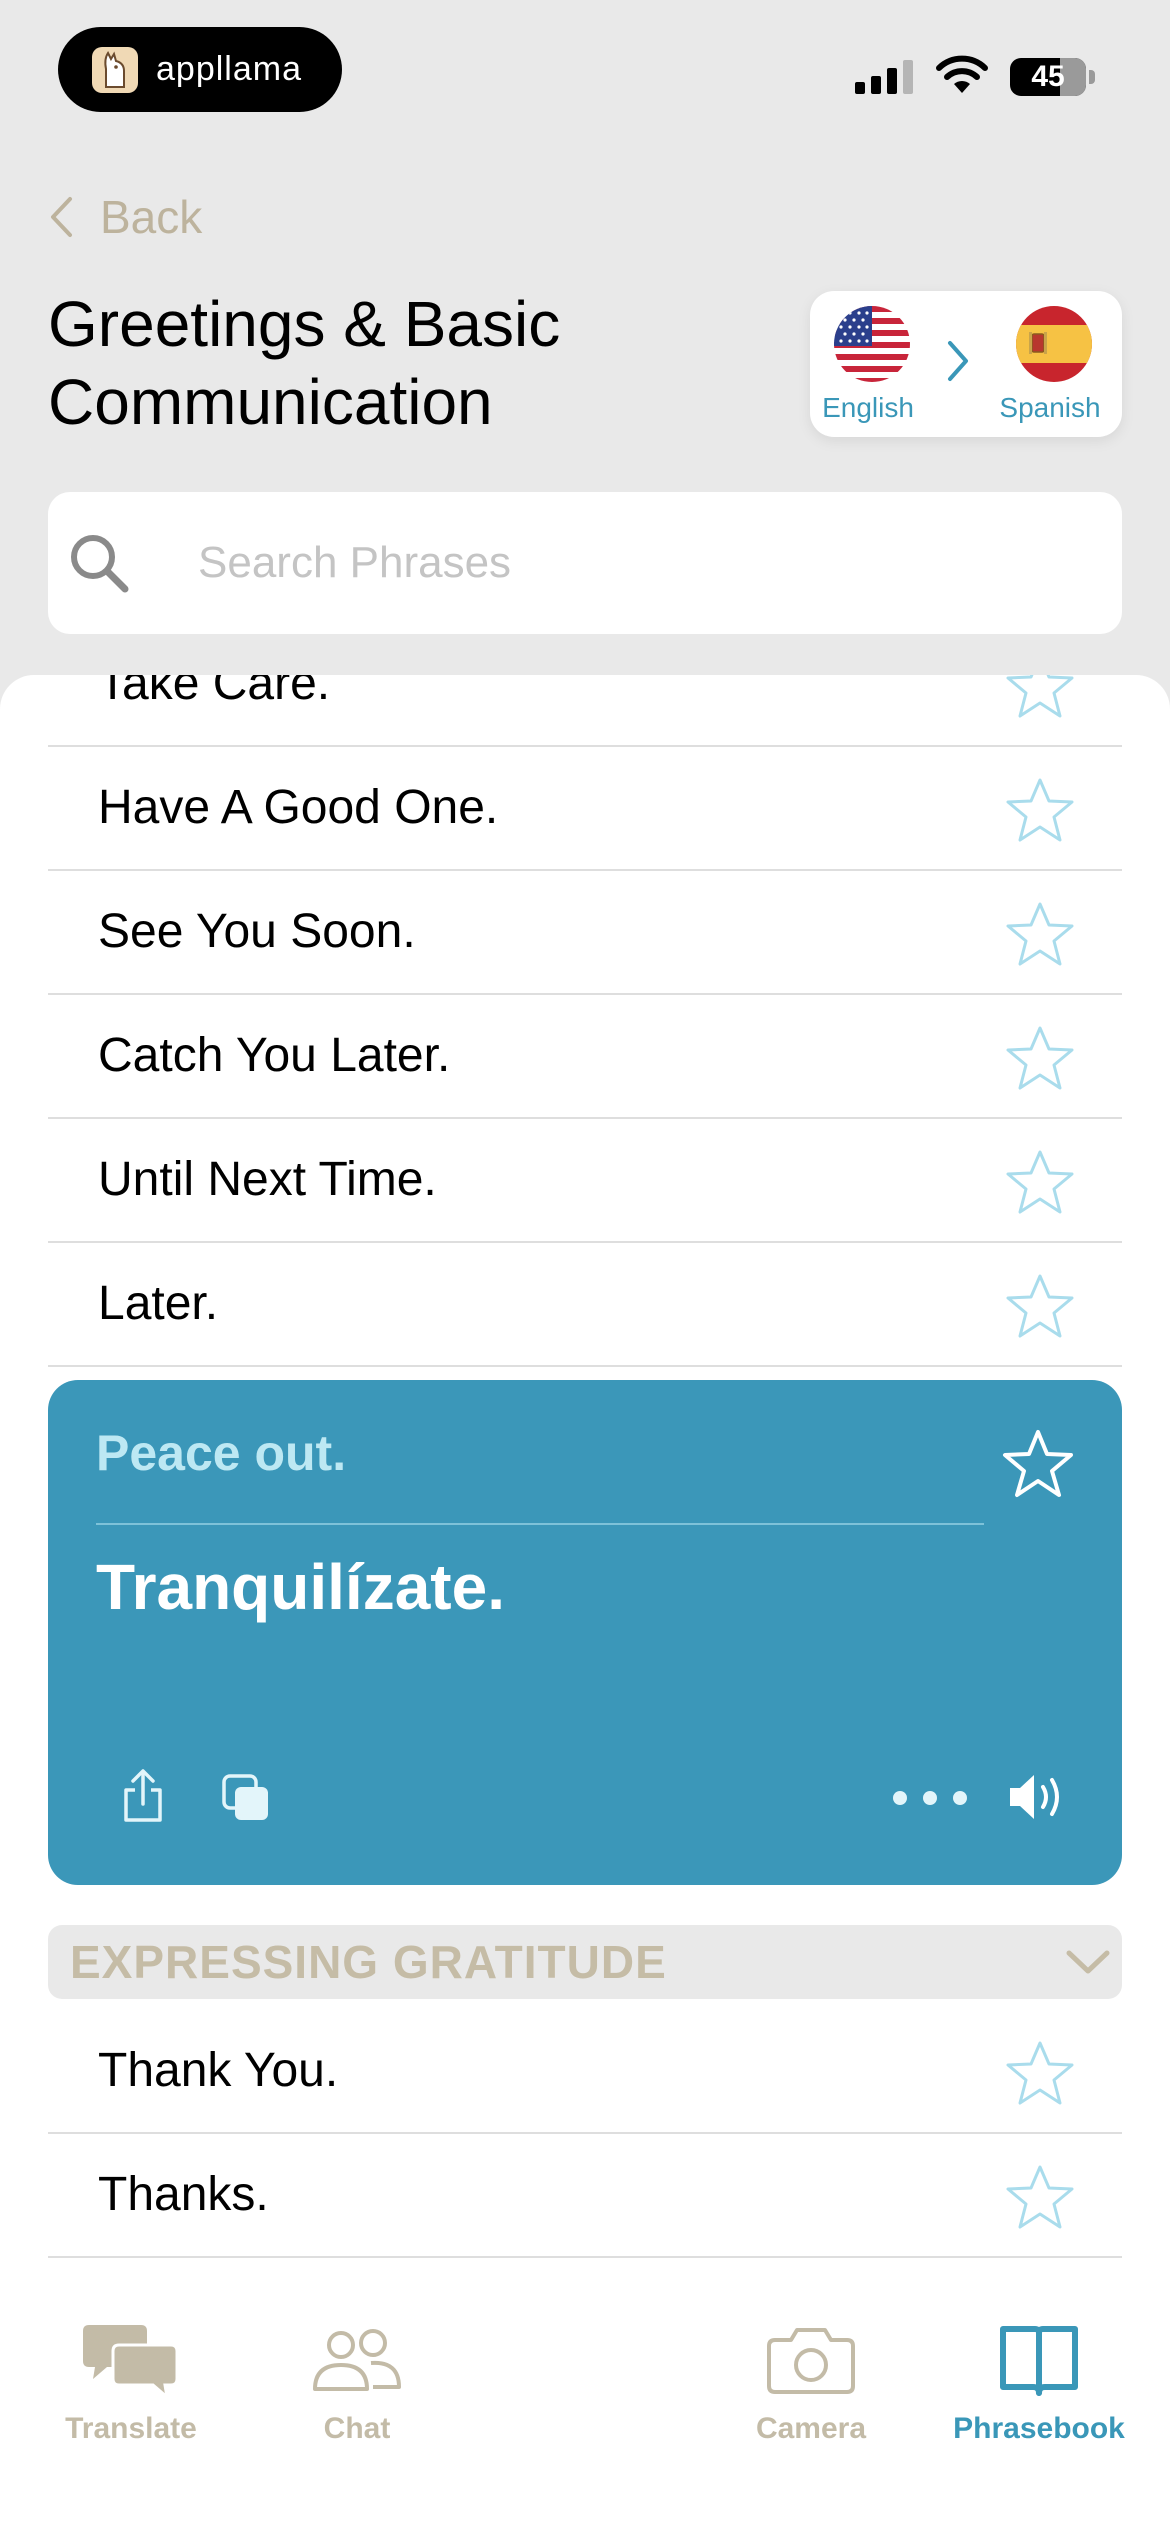  What do you see at coordinates (585, 933) in the screenshot?
I see `list-item: See You Soon.` at bounding box center [585, 933].